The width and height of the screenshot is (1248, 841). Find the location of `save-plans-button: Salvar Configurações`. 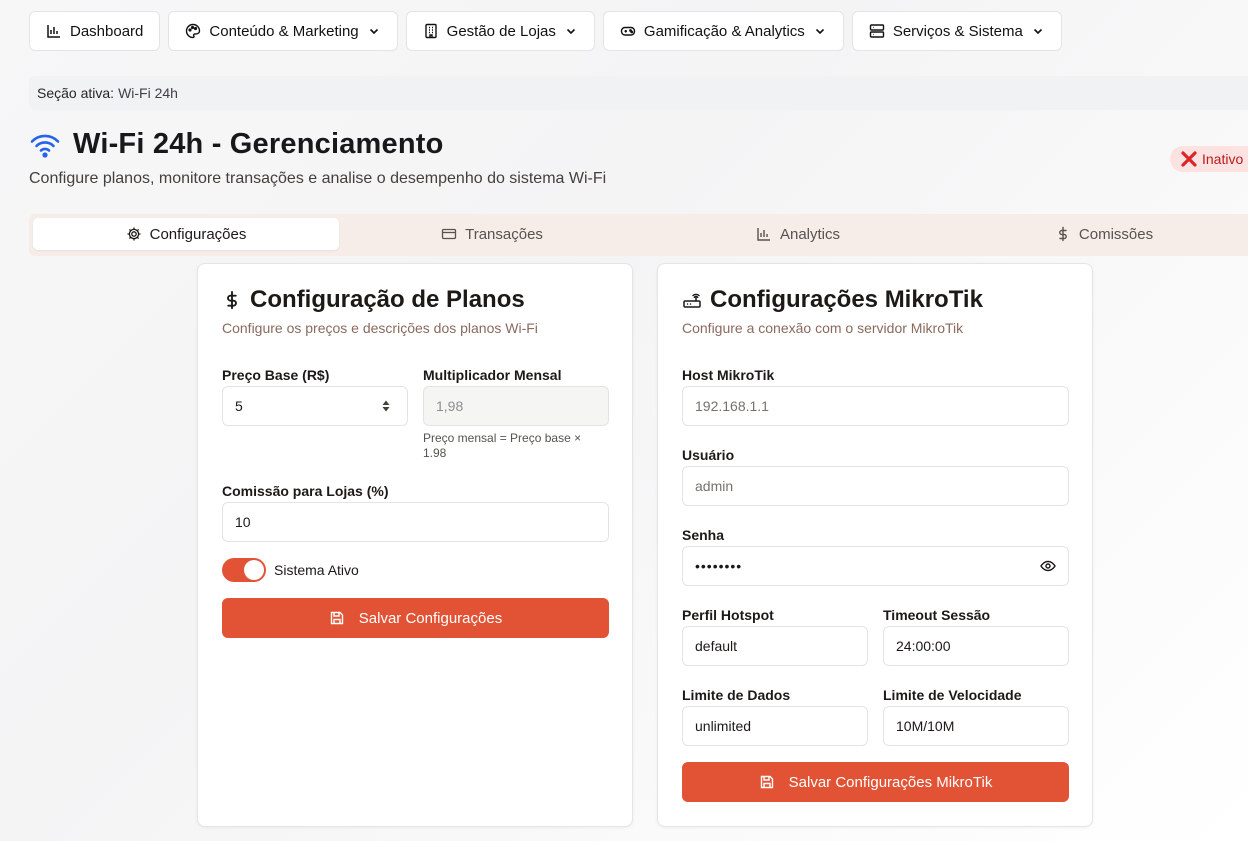

save-plans-button: Salvar Configurações is located at coordinates (415, 618).